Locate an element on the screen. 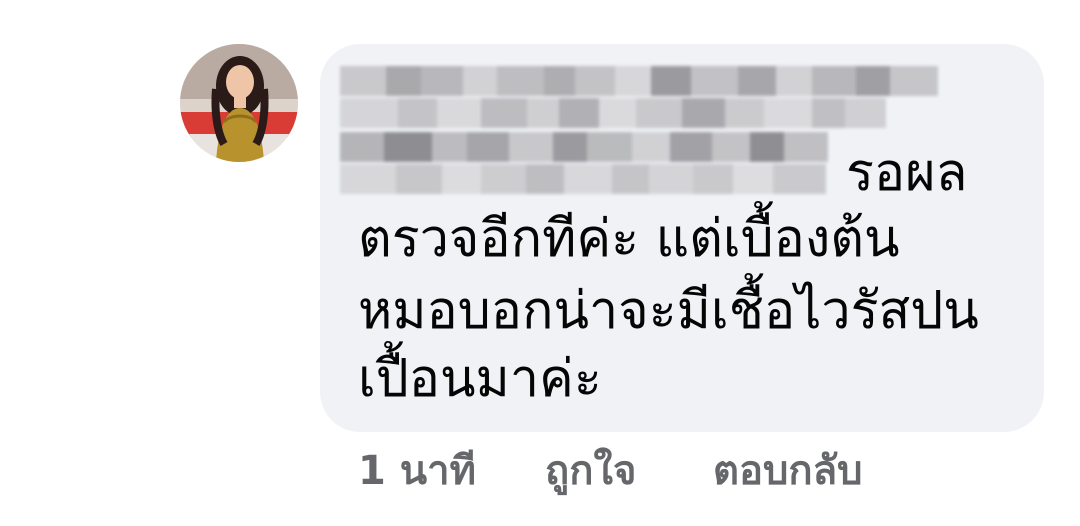  user-avatar is located at coordinates (239, 103).